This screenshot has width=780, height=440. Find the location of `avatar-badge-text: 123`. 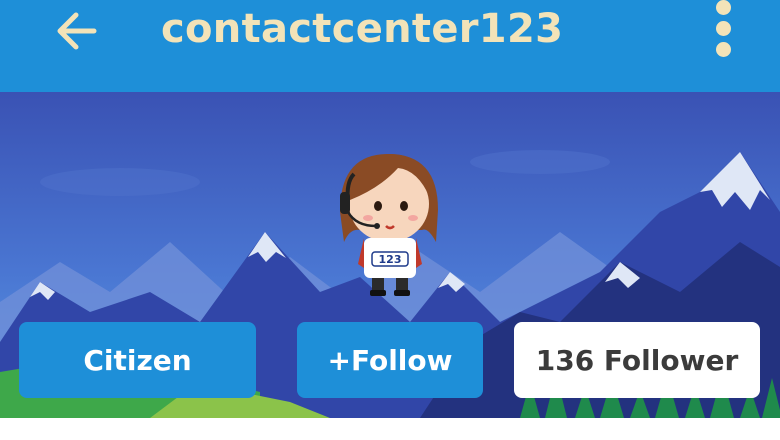

avatar-badge-text: 123 is located at coordinates (390, 259).